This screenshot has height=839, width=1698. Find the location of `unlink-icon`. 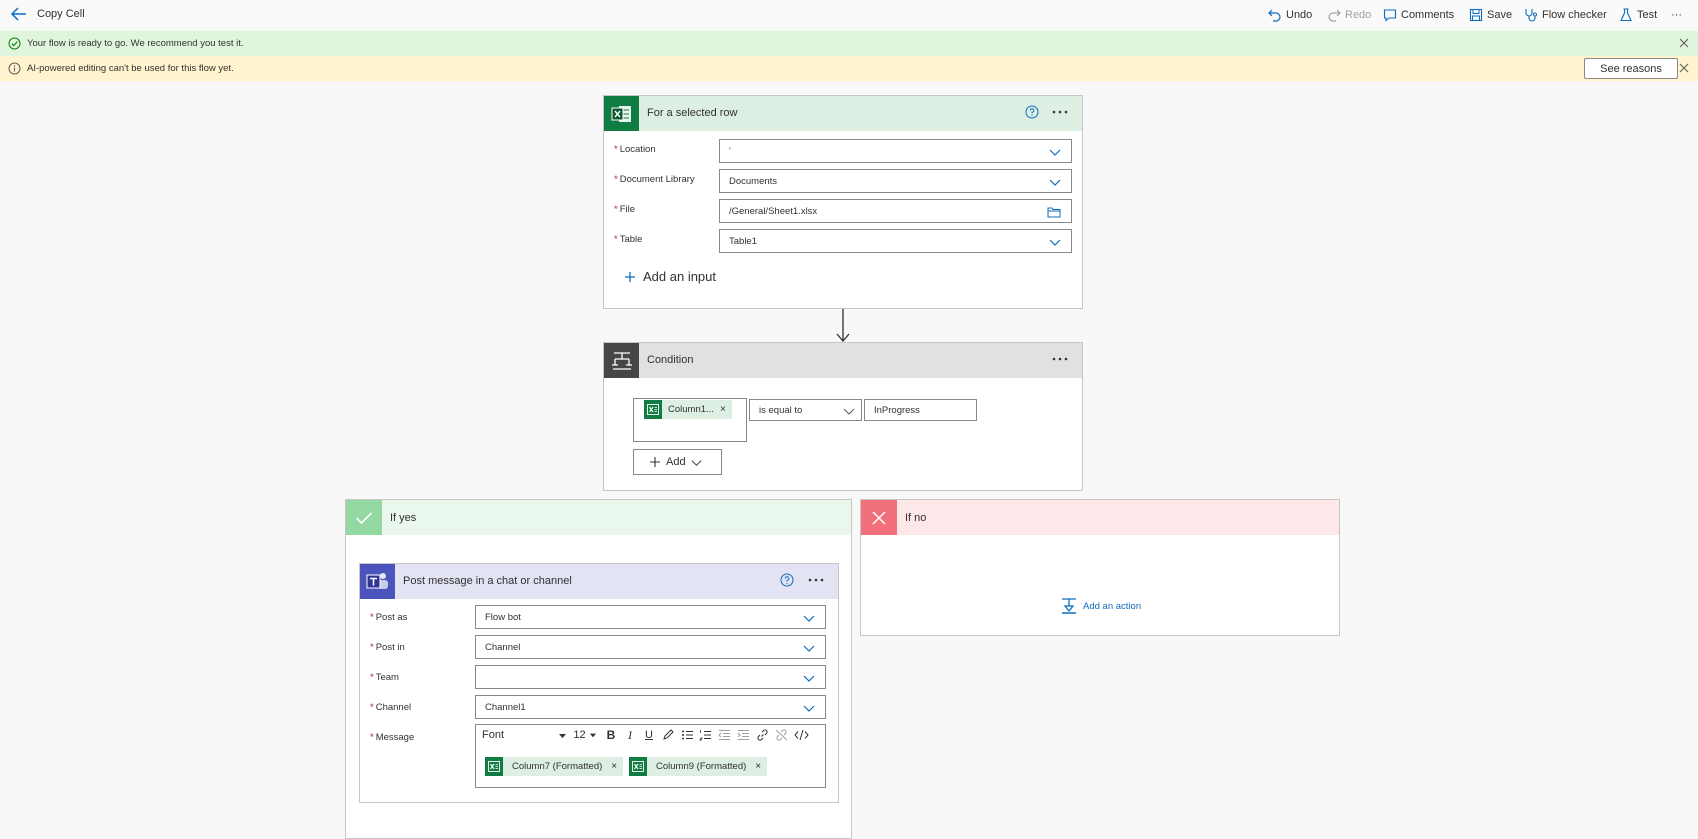

unlink-icon is located at coordinates (781, 735).